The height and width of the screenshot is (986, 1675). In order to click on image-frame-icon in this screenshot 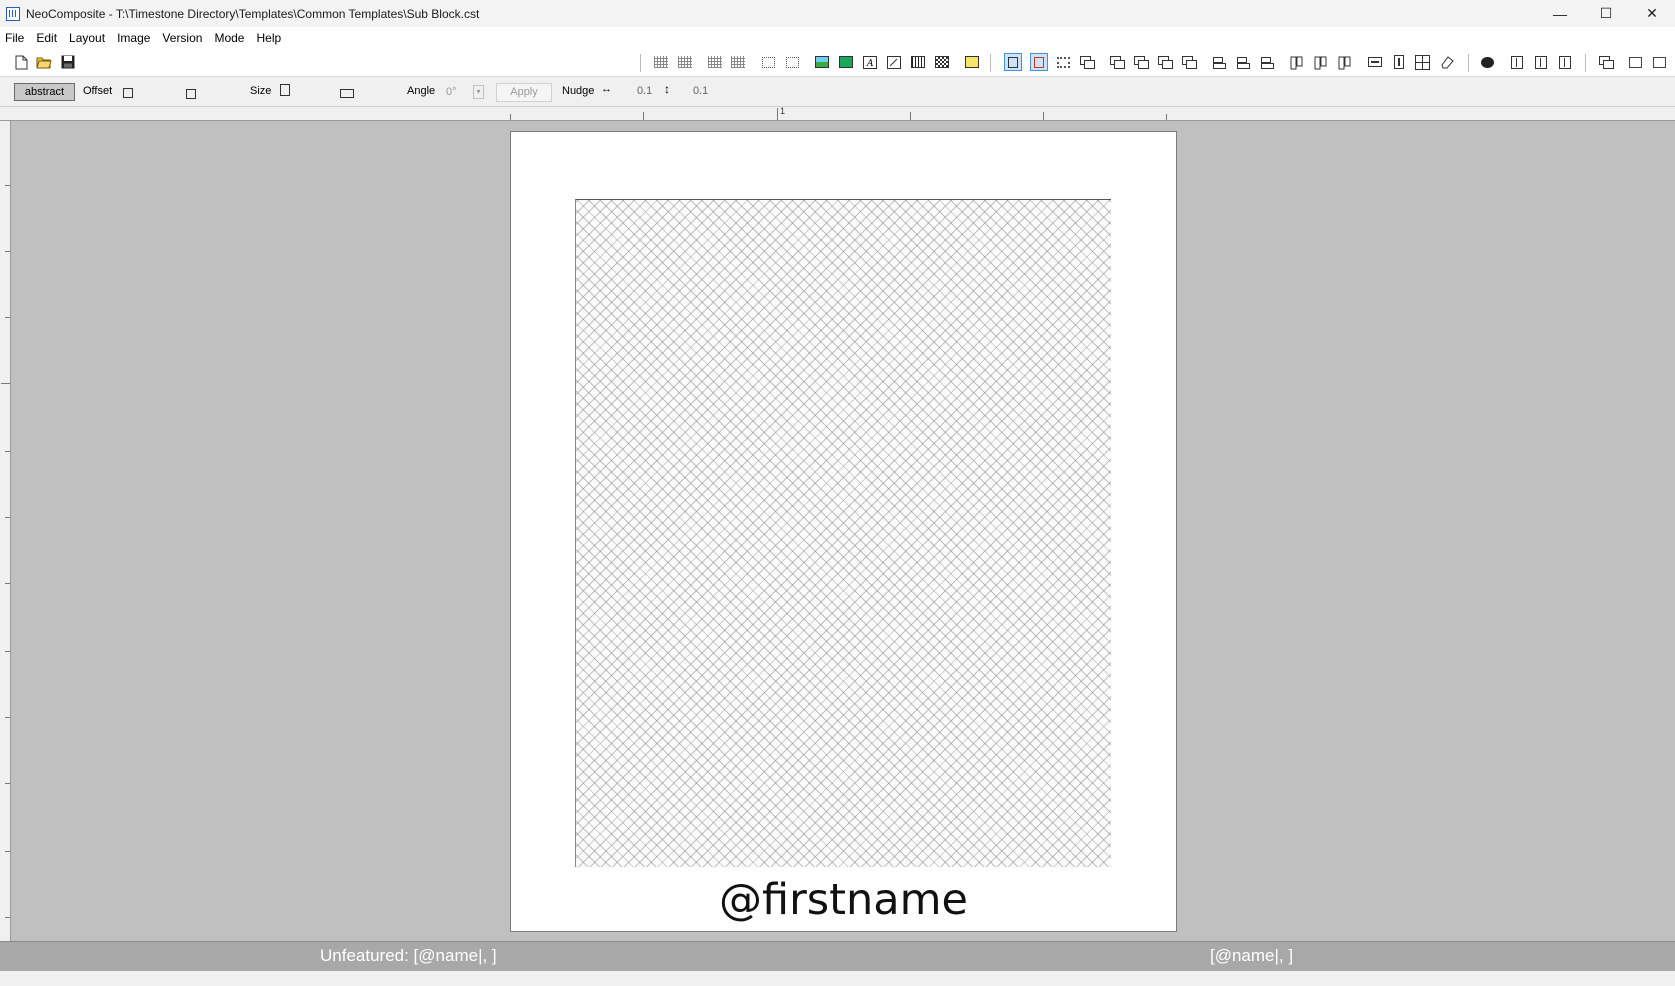, I will do `click(822, 62)`.